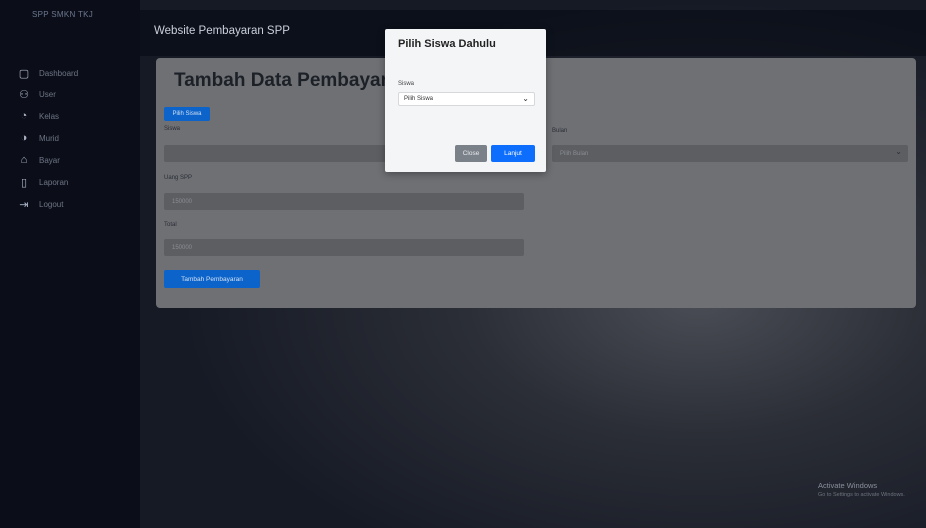 The height and width of the screenshot is (528, 926). I want to click on sidebar-item-label: User, so click(47, 94).